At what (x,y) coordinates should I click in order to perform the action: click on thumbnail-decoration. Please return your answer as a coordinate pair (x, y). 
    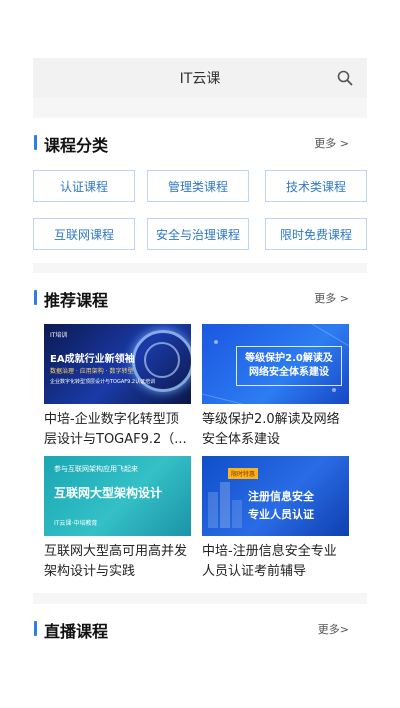
    Looking at the image, I should click on (162, 360).